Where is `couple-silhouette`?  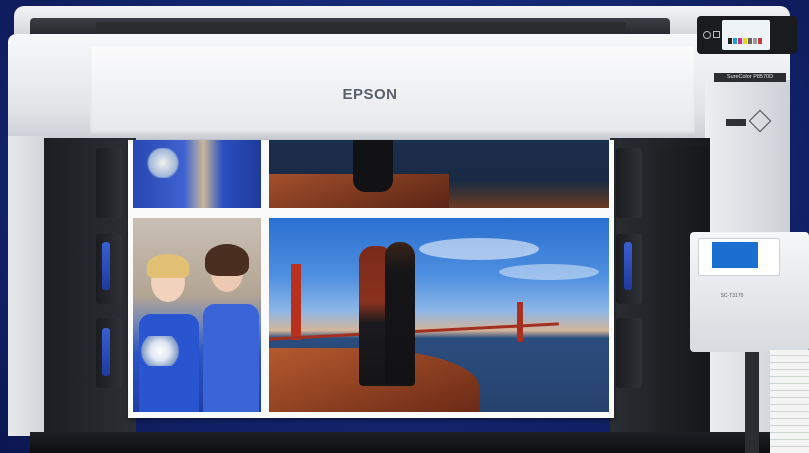 couple-silhouette is located at coordinates (400, 314).